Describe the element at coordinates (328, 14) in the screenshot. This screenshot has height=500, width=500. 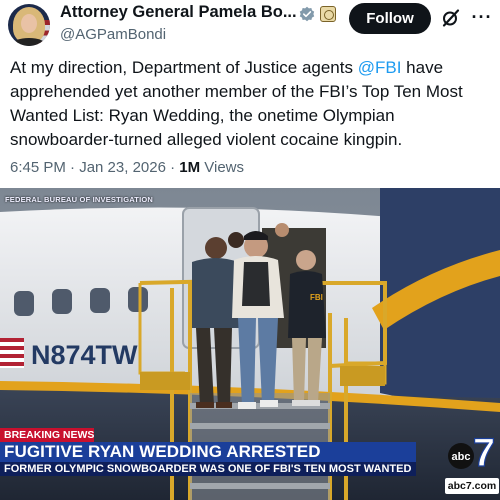
I see `government-seal-icon` at that location.